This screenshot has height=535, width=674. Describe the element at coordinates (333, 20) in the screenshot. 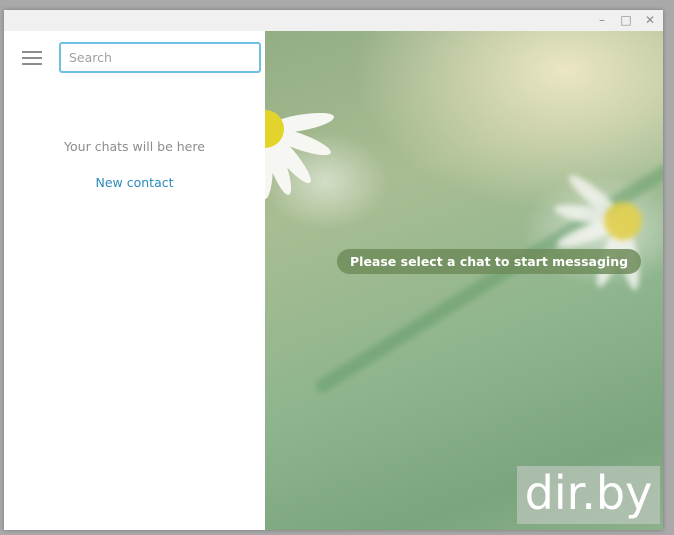

I see `title-bar: – □ ✕` at that location.